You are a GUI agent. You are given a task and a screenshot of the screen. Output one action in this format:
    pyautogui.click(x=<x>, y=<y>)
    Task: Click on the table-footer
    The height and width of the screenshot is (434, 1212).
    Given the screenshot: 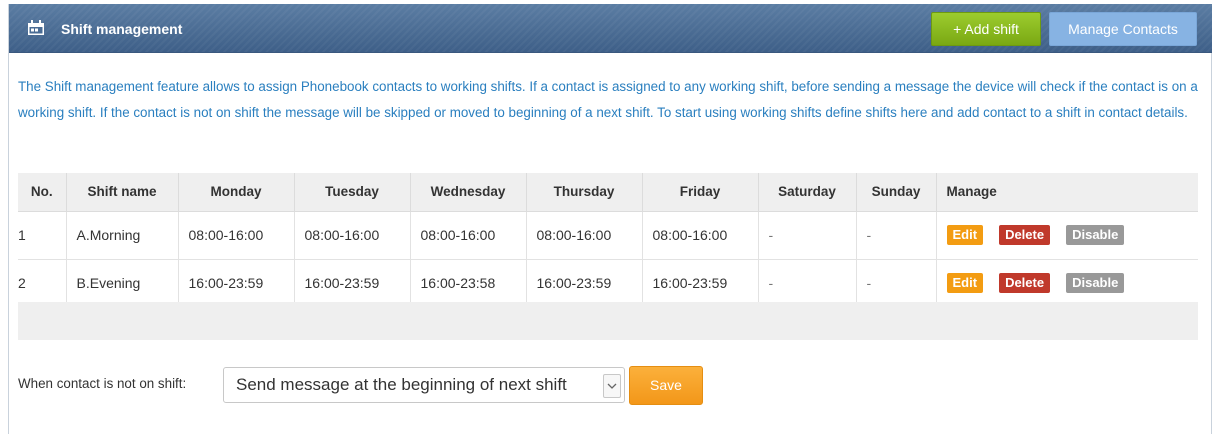 What is the action you would take?
    pyautogui.click(x=608, y=321)
    